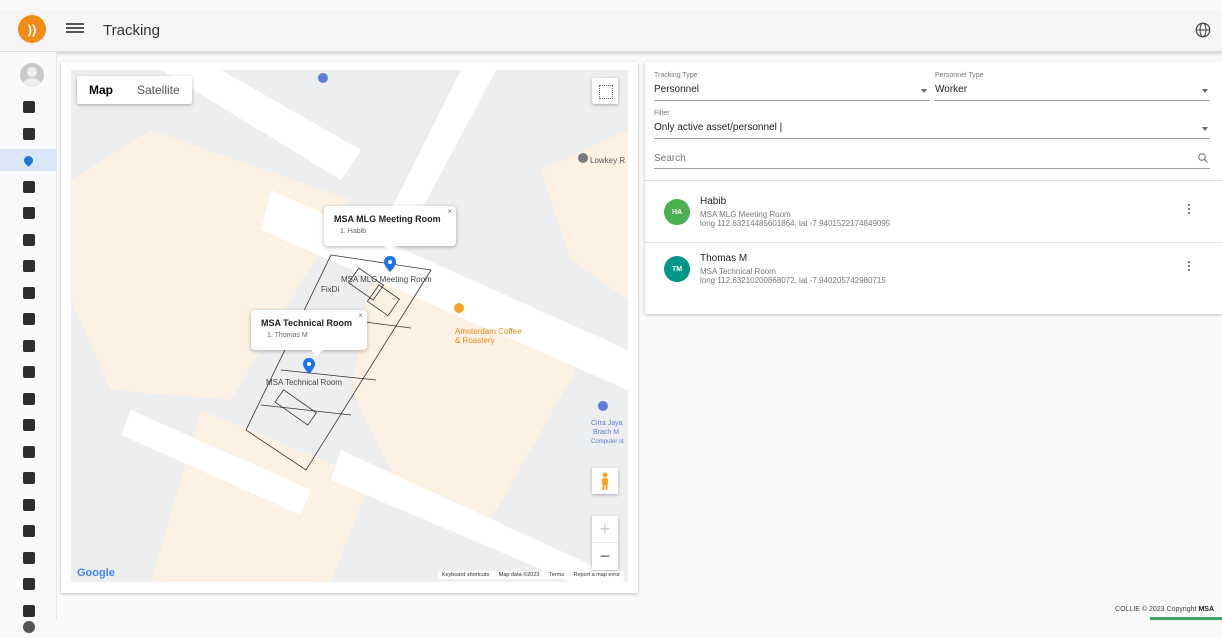  Describe the element at coordinates (309, 330) in the screenshot. I see `map-popup-technical-room: × MSA Technical Room 1. Thomas M` at that location.